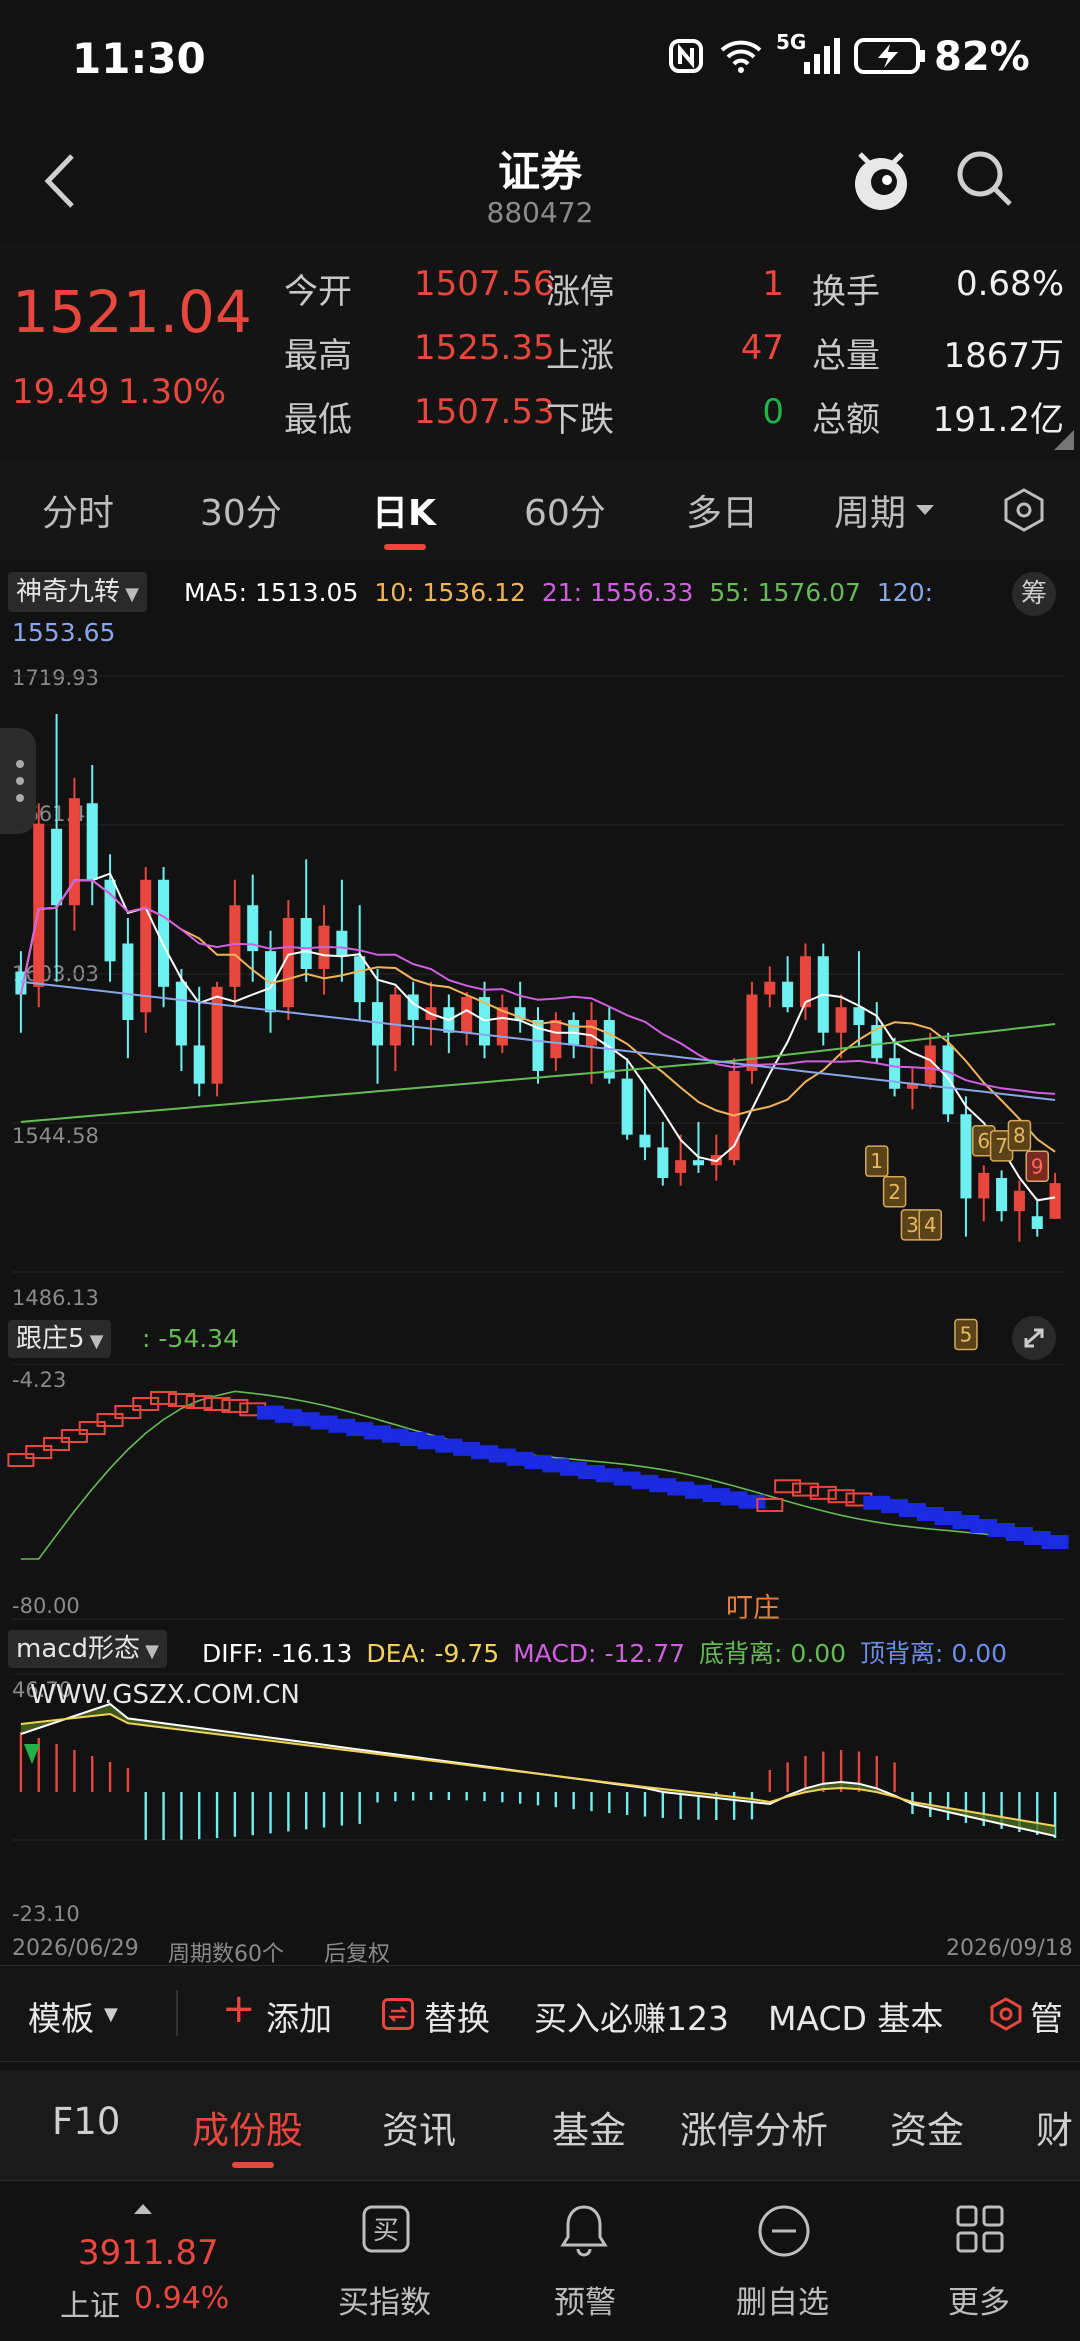 This screenshot has width=1080, height=2341. I want to click on dea-value: -9.75, so click(467, 1653).